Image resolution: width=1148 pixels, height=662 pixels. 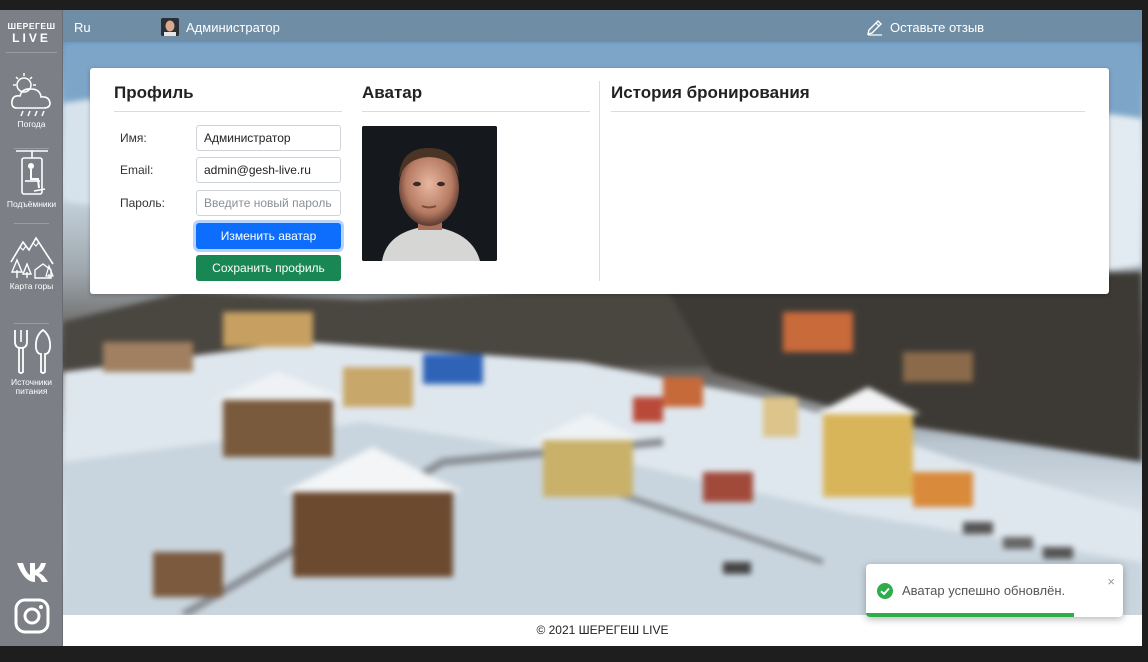 What do you see at coordinates (268, 170) in the screenshot?
I see `email-field` at bounding box center [268, 170].